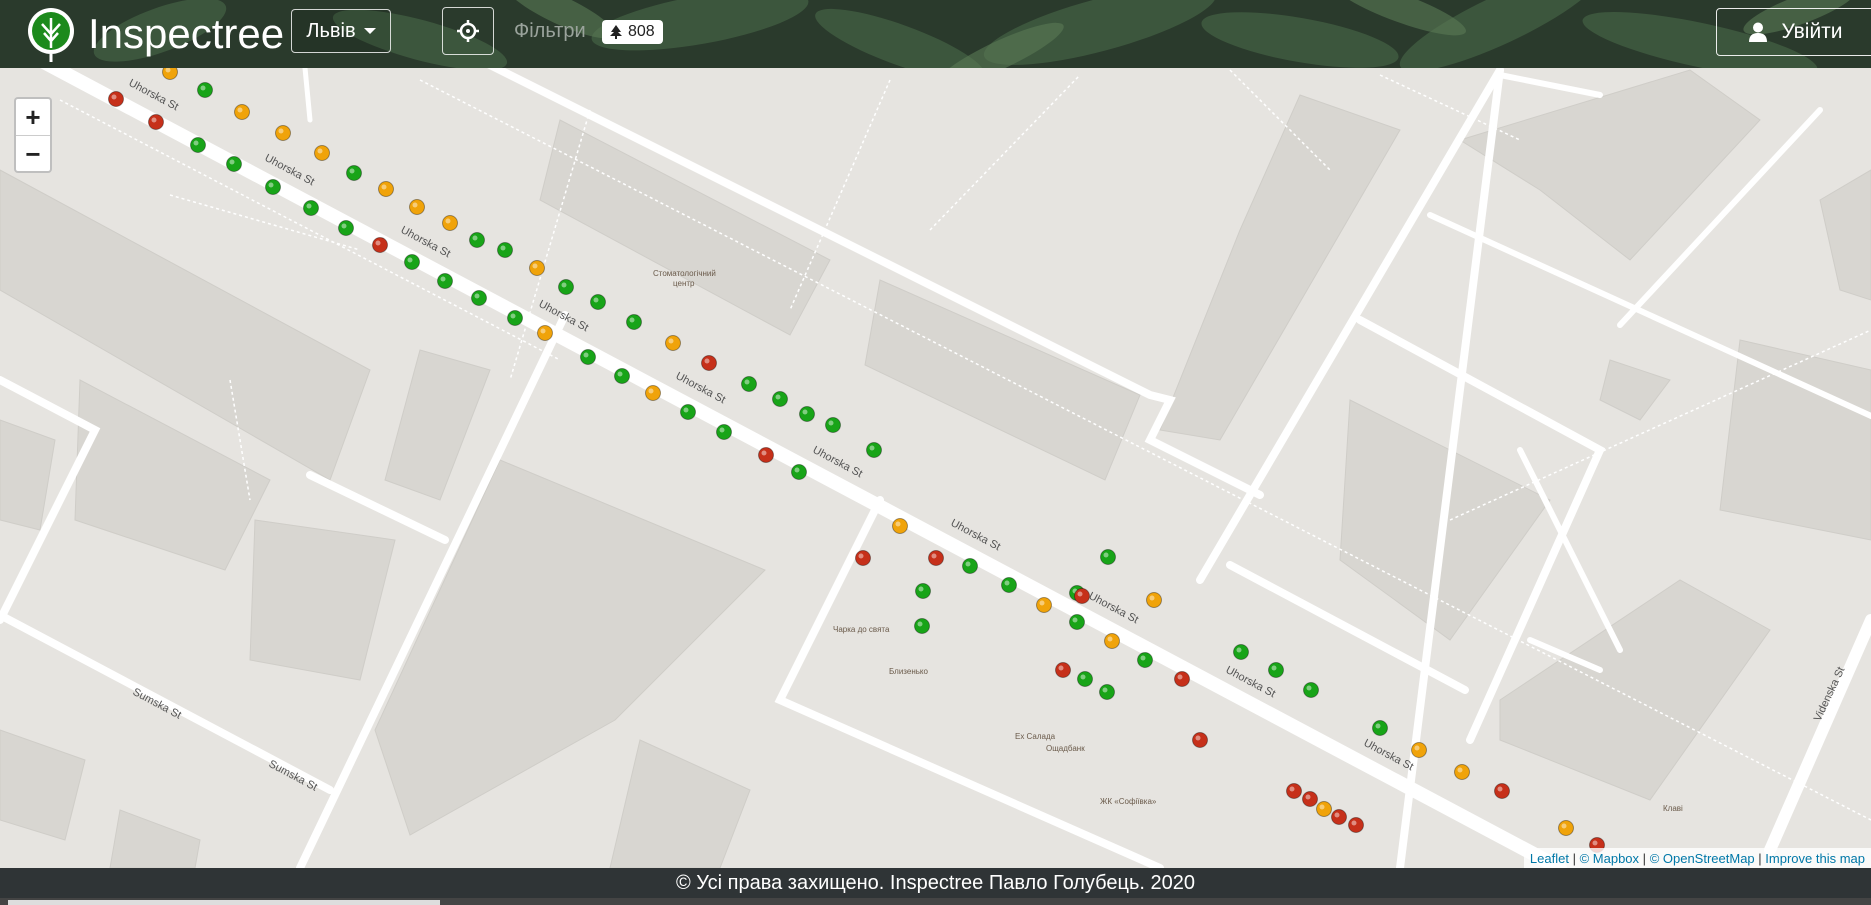 The width and height of the screenshot is (1871, 905). What do you see at coordinates (1673, 808) in the screenshot?
I see `poi-label: Клаві` at bounding box center [1673, 808].